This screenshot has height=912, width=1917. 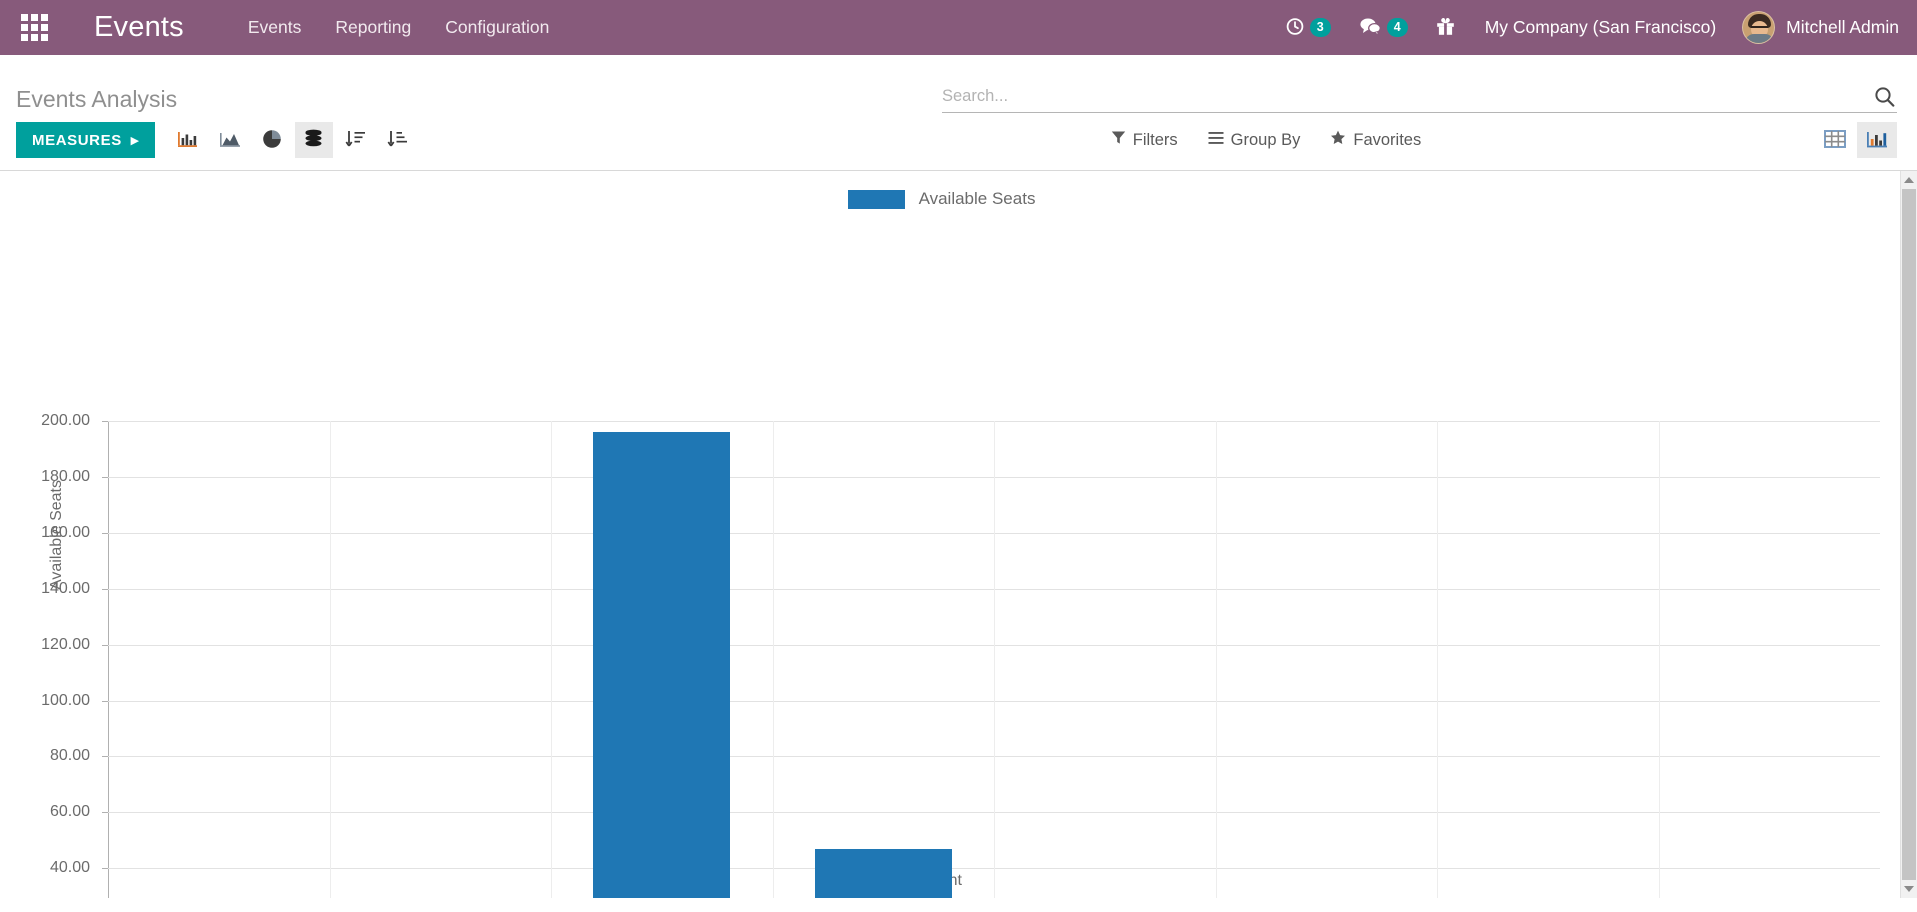 I want to click on groupby-label: Group By, so click(x=1265, y=139).